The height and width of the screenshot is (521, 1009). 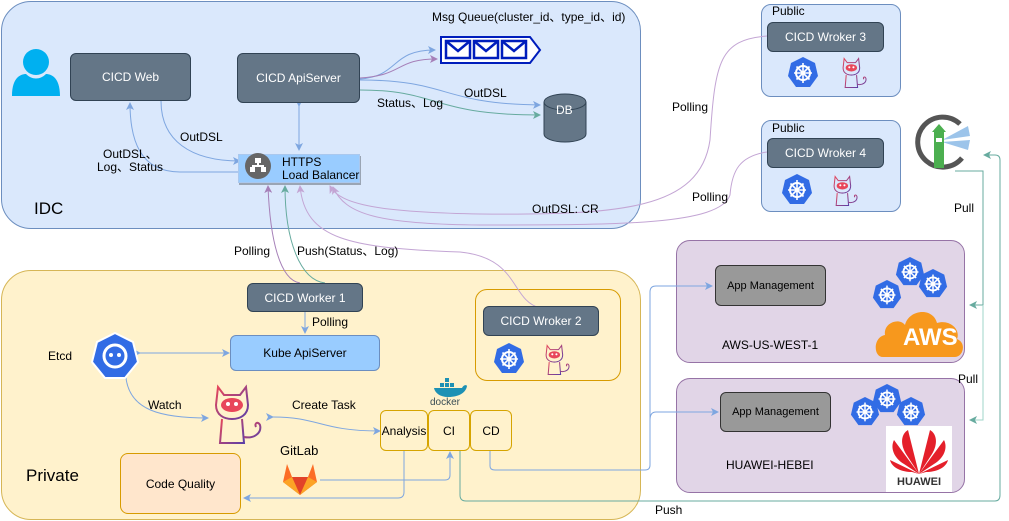 I want to click on docker-label: docker, so click(x=445, y=402).